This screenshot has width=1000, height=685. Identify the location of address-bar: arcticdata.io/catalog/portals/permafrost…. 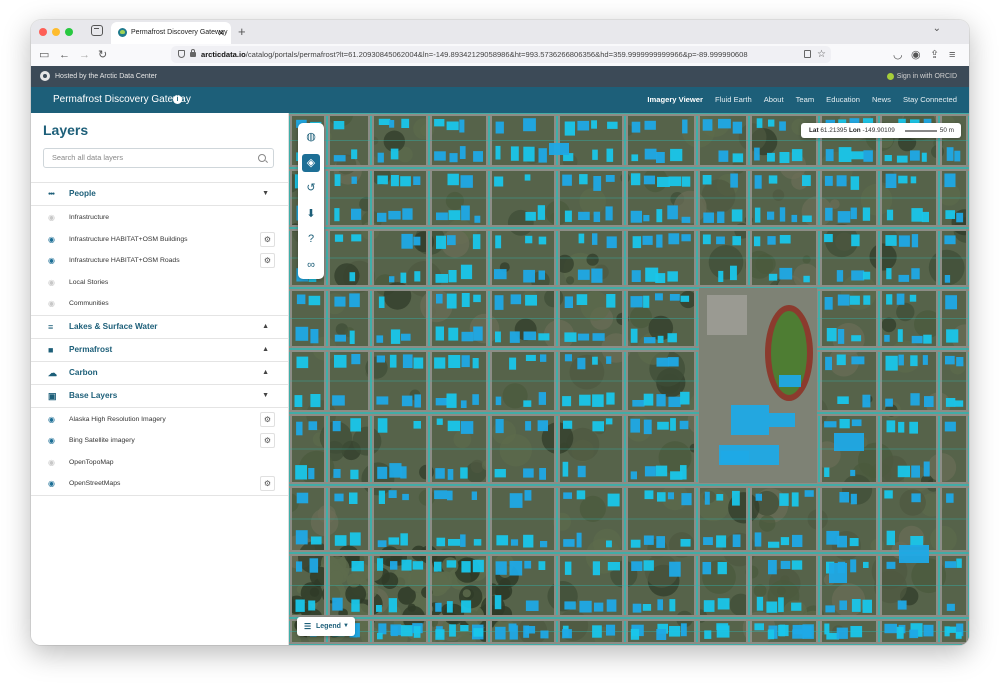
(501, 54).